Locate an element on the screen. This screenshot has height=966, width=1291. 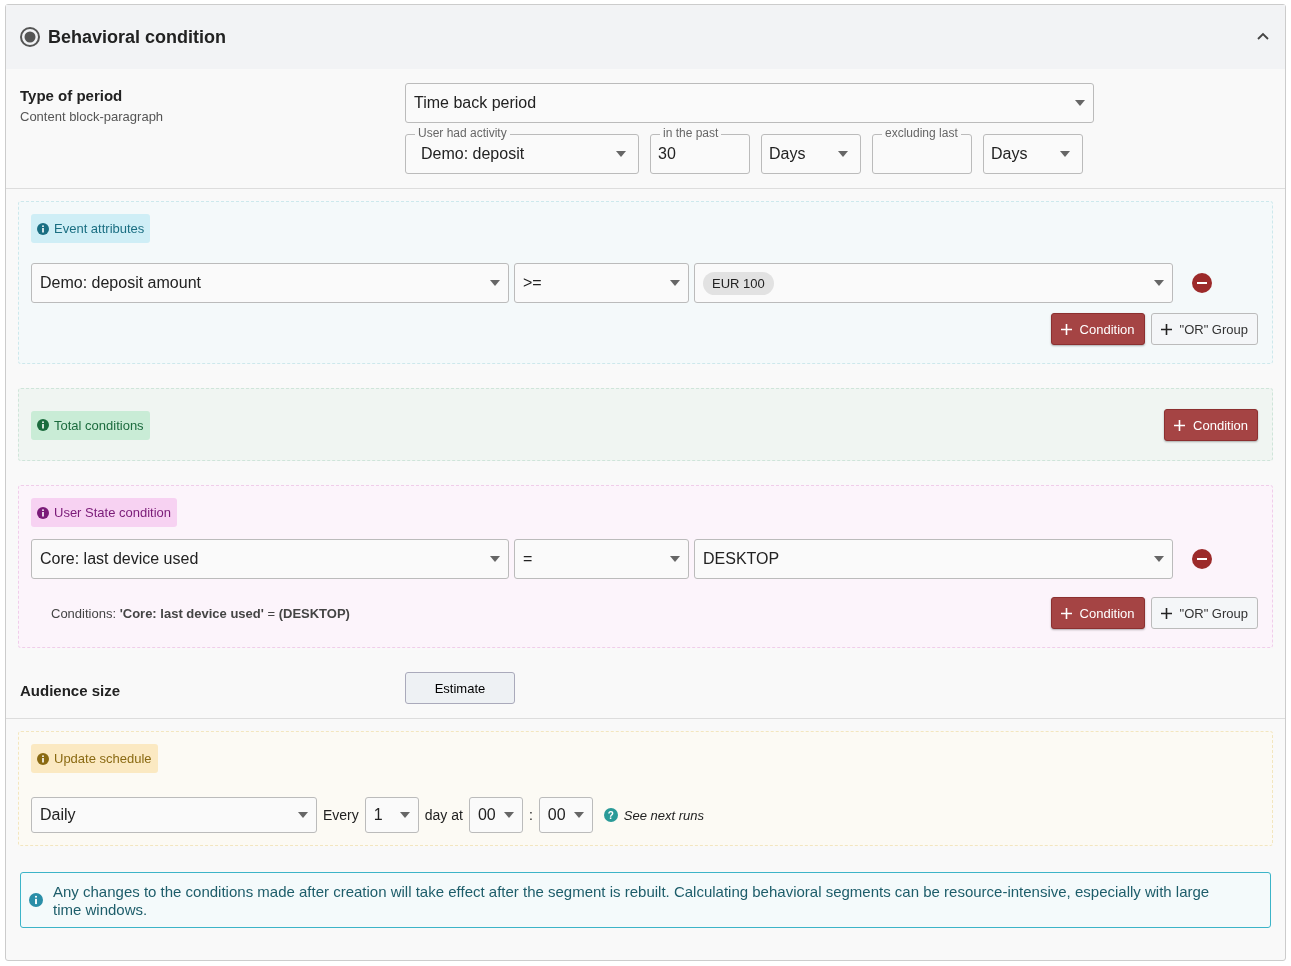
group-title: Total conditions is located at coordinates (99, 425).